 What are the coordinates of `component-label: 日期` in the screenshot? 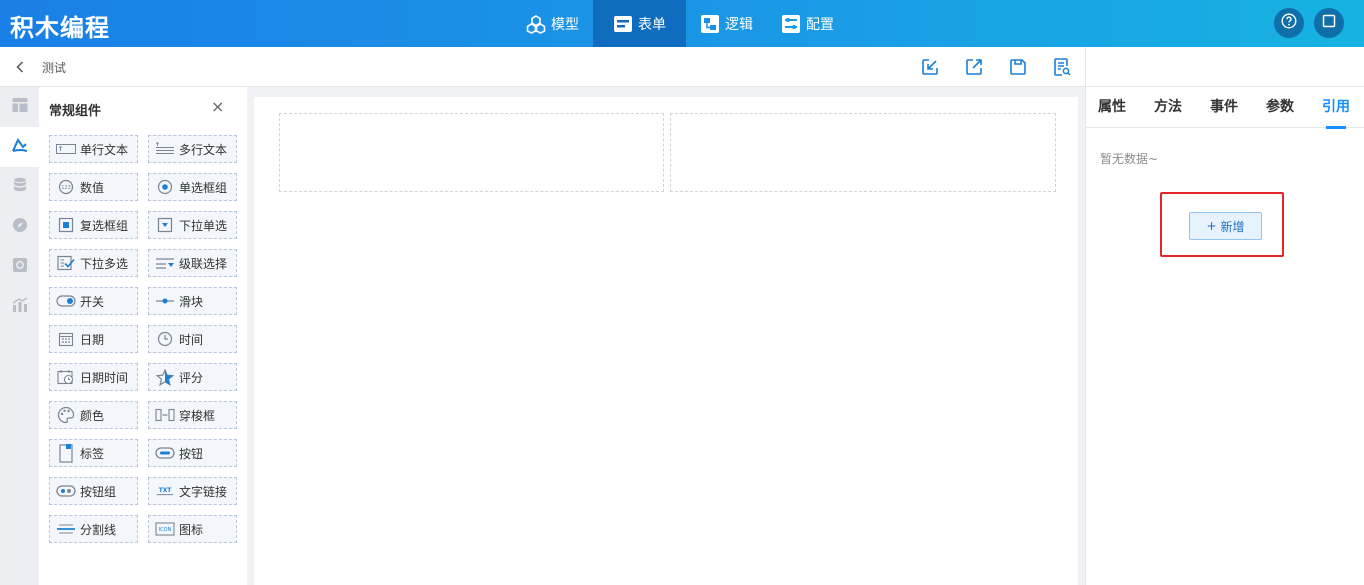 It's located at (92, 339).